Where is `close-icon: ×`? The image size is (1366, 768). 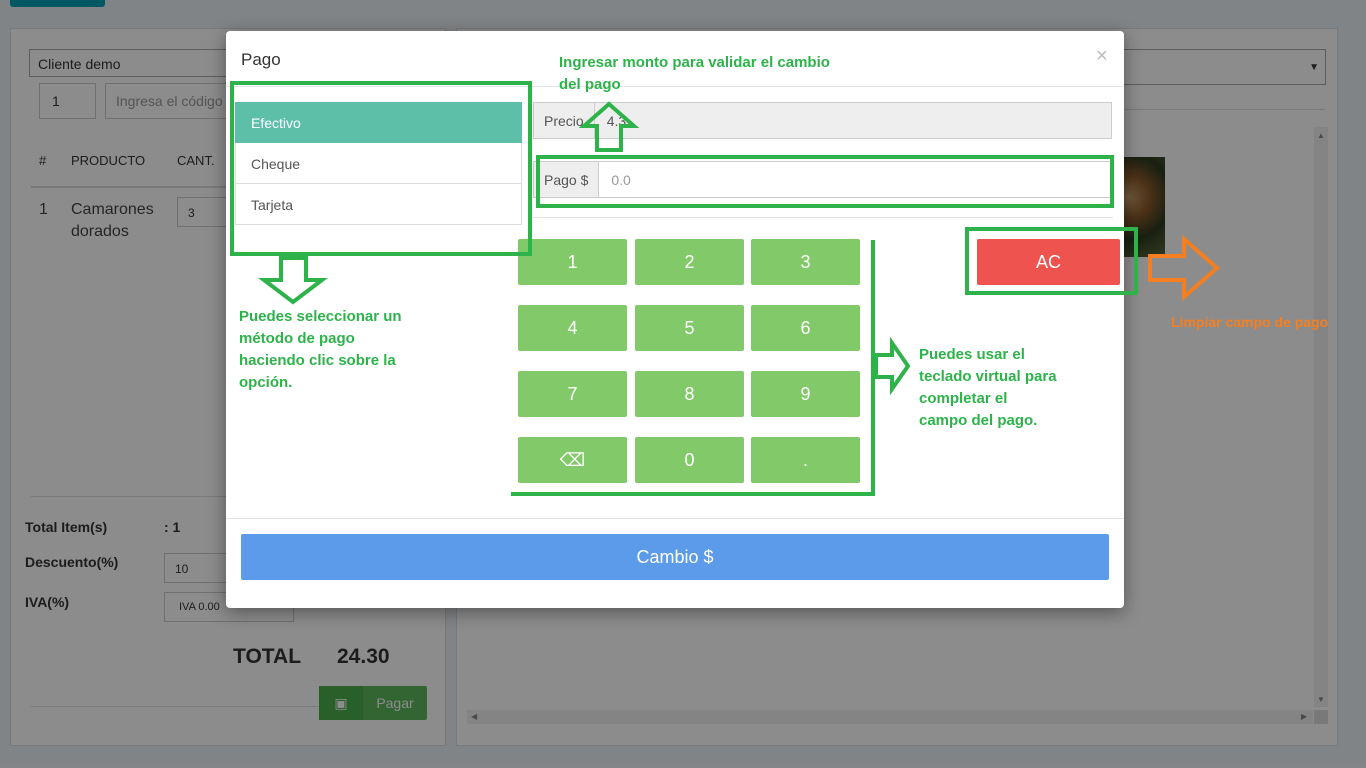
close-icon: × is located at coordinates (1102, 56).